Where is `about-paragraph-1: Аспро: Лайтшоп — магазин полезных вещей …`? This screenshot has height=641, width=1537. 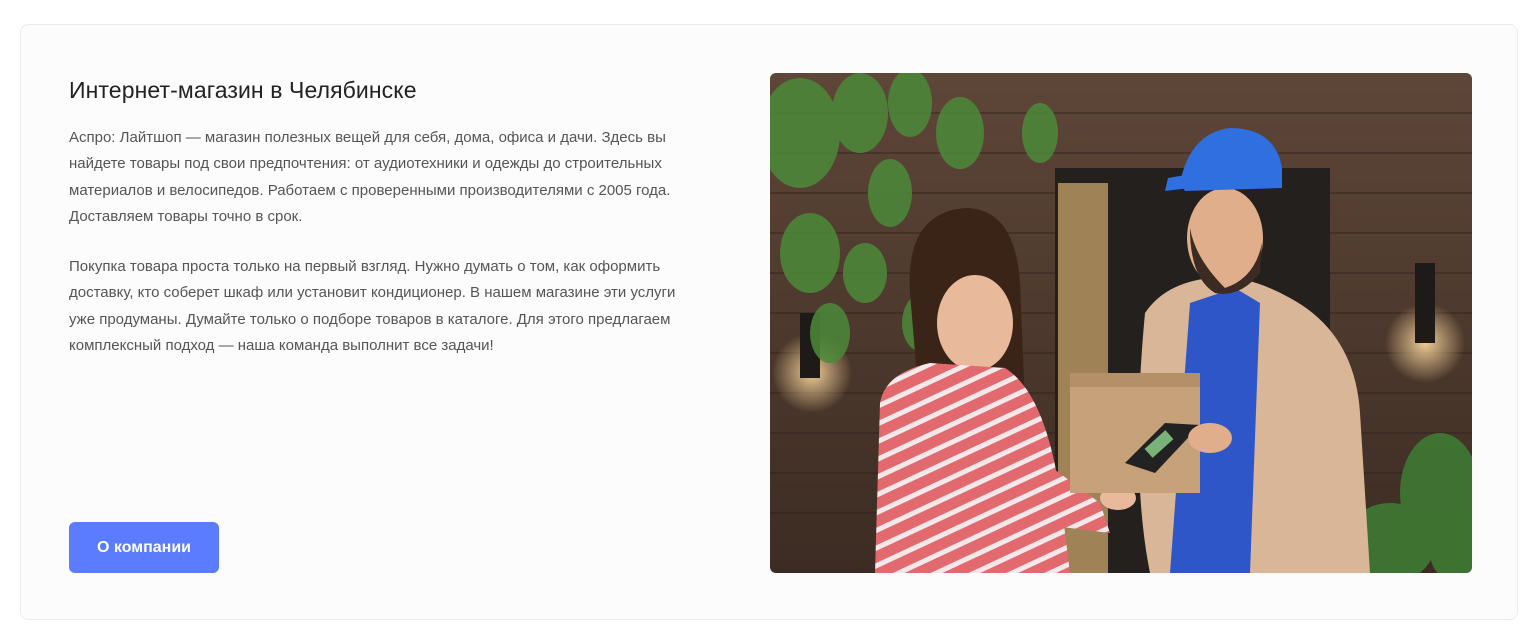 about-paragraph-1: Аспро: Лайтшоп — магазин полезных вещей … is located at coordinates (370, 177).